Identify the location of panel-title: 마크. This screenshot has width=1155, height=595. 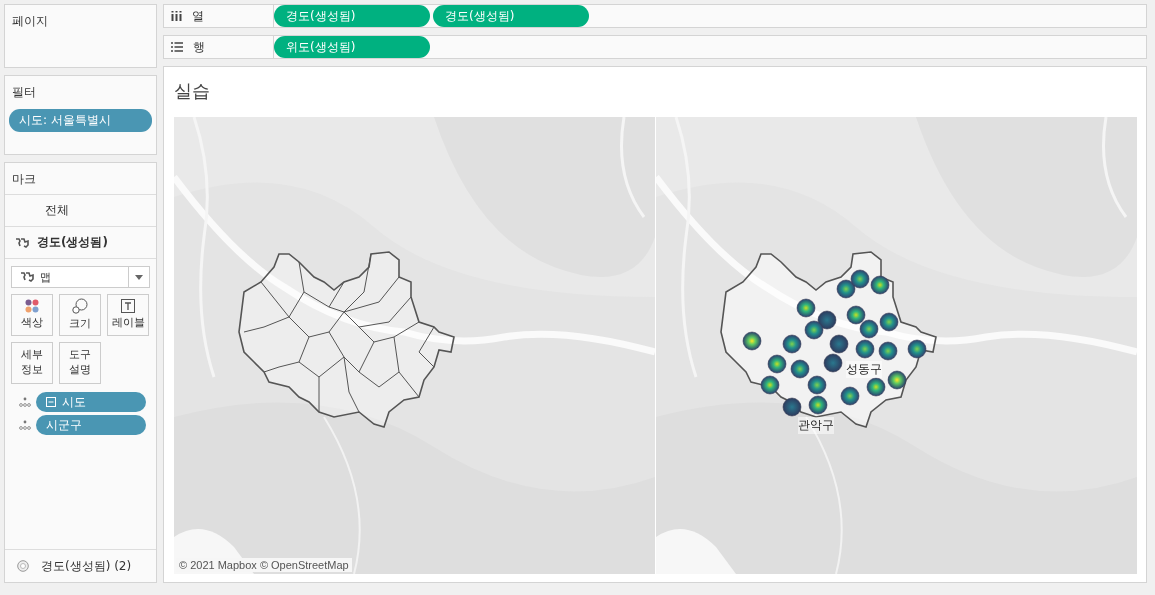
(24, 179).